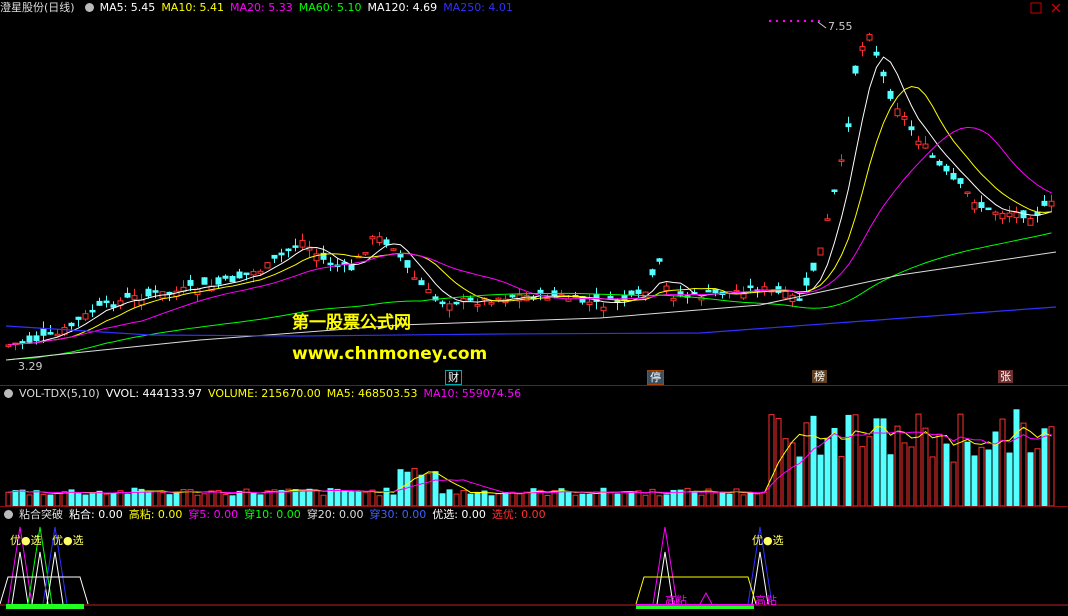  What do you see at coordinates (96, 514) in the screenshot?
I see `signal-value-label: 粘合: 0.00` at bounding box center [96, 514].